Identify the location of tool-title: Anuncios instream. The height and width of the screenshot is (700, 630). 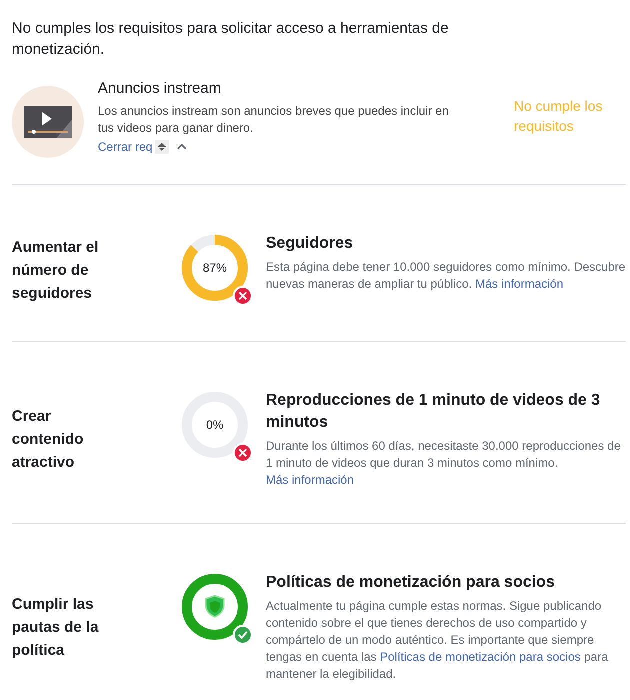
(160, 88).